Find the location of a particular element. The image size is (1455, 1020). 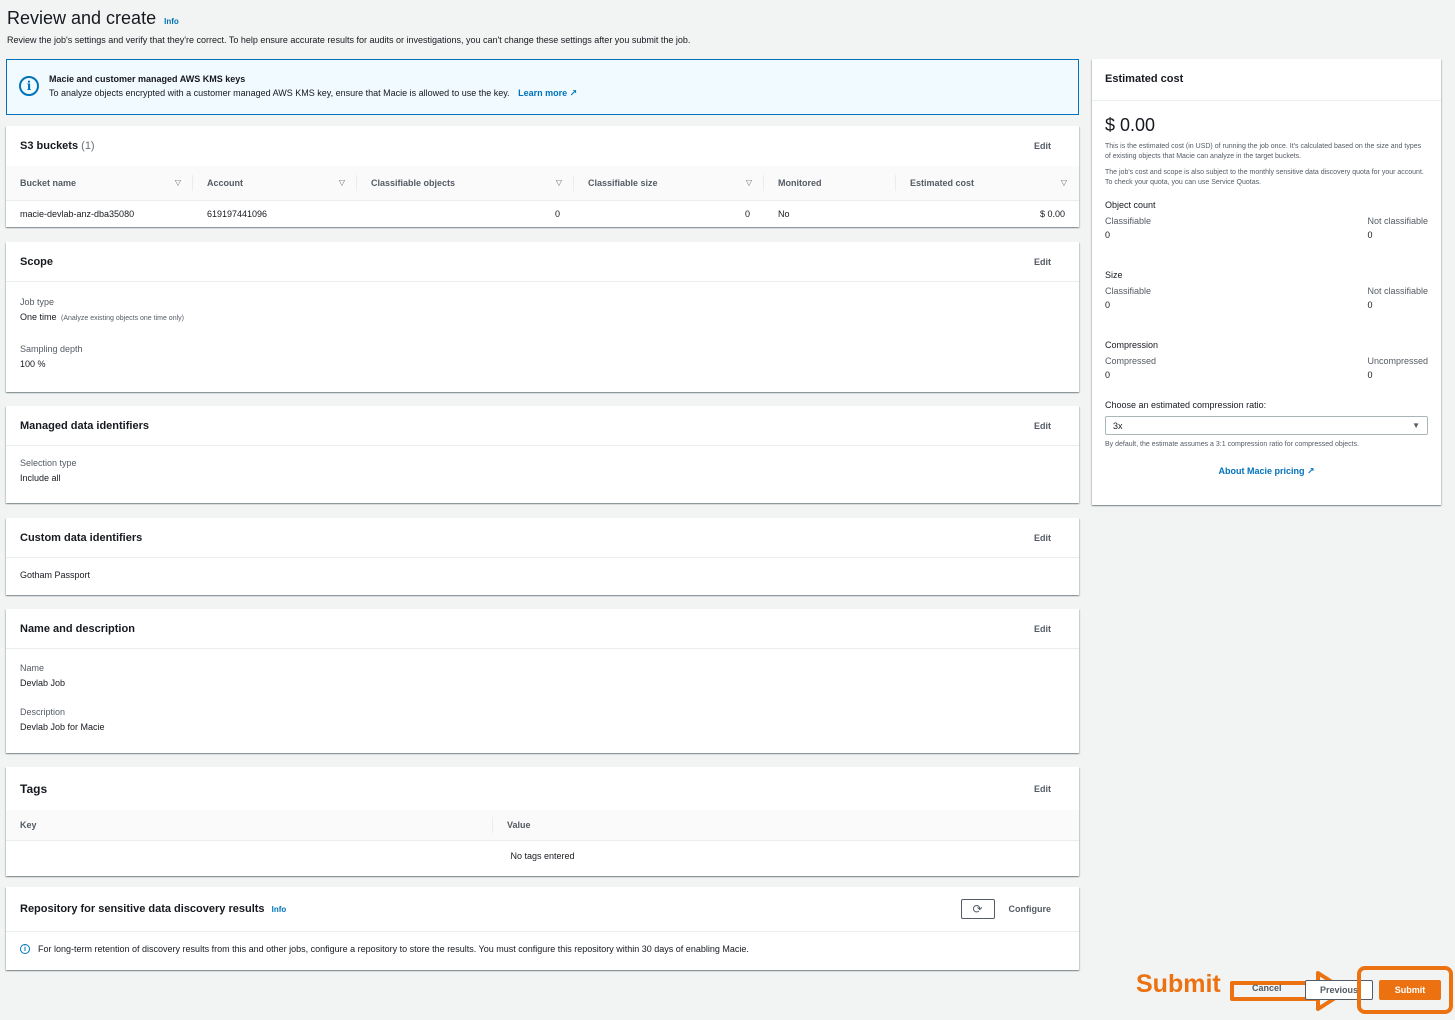

description-label: Description is located at coordinates (43, 712).